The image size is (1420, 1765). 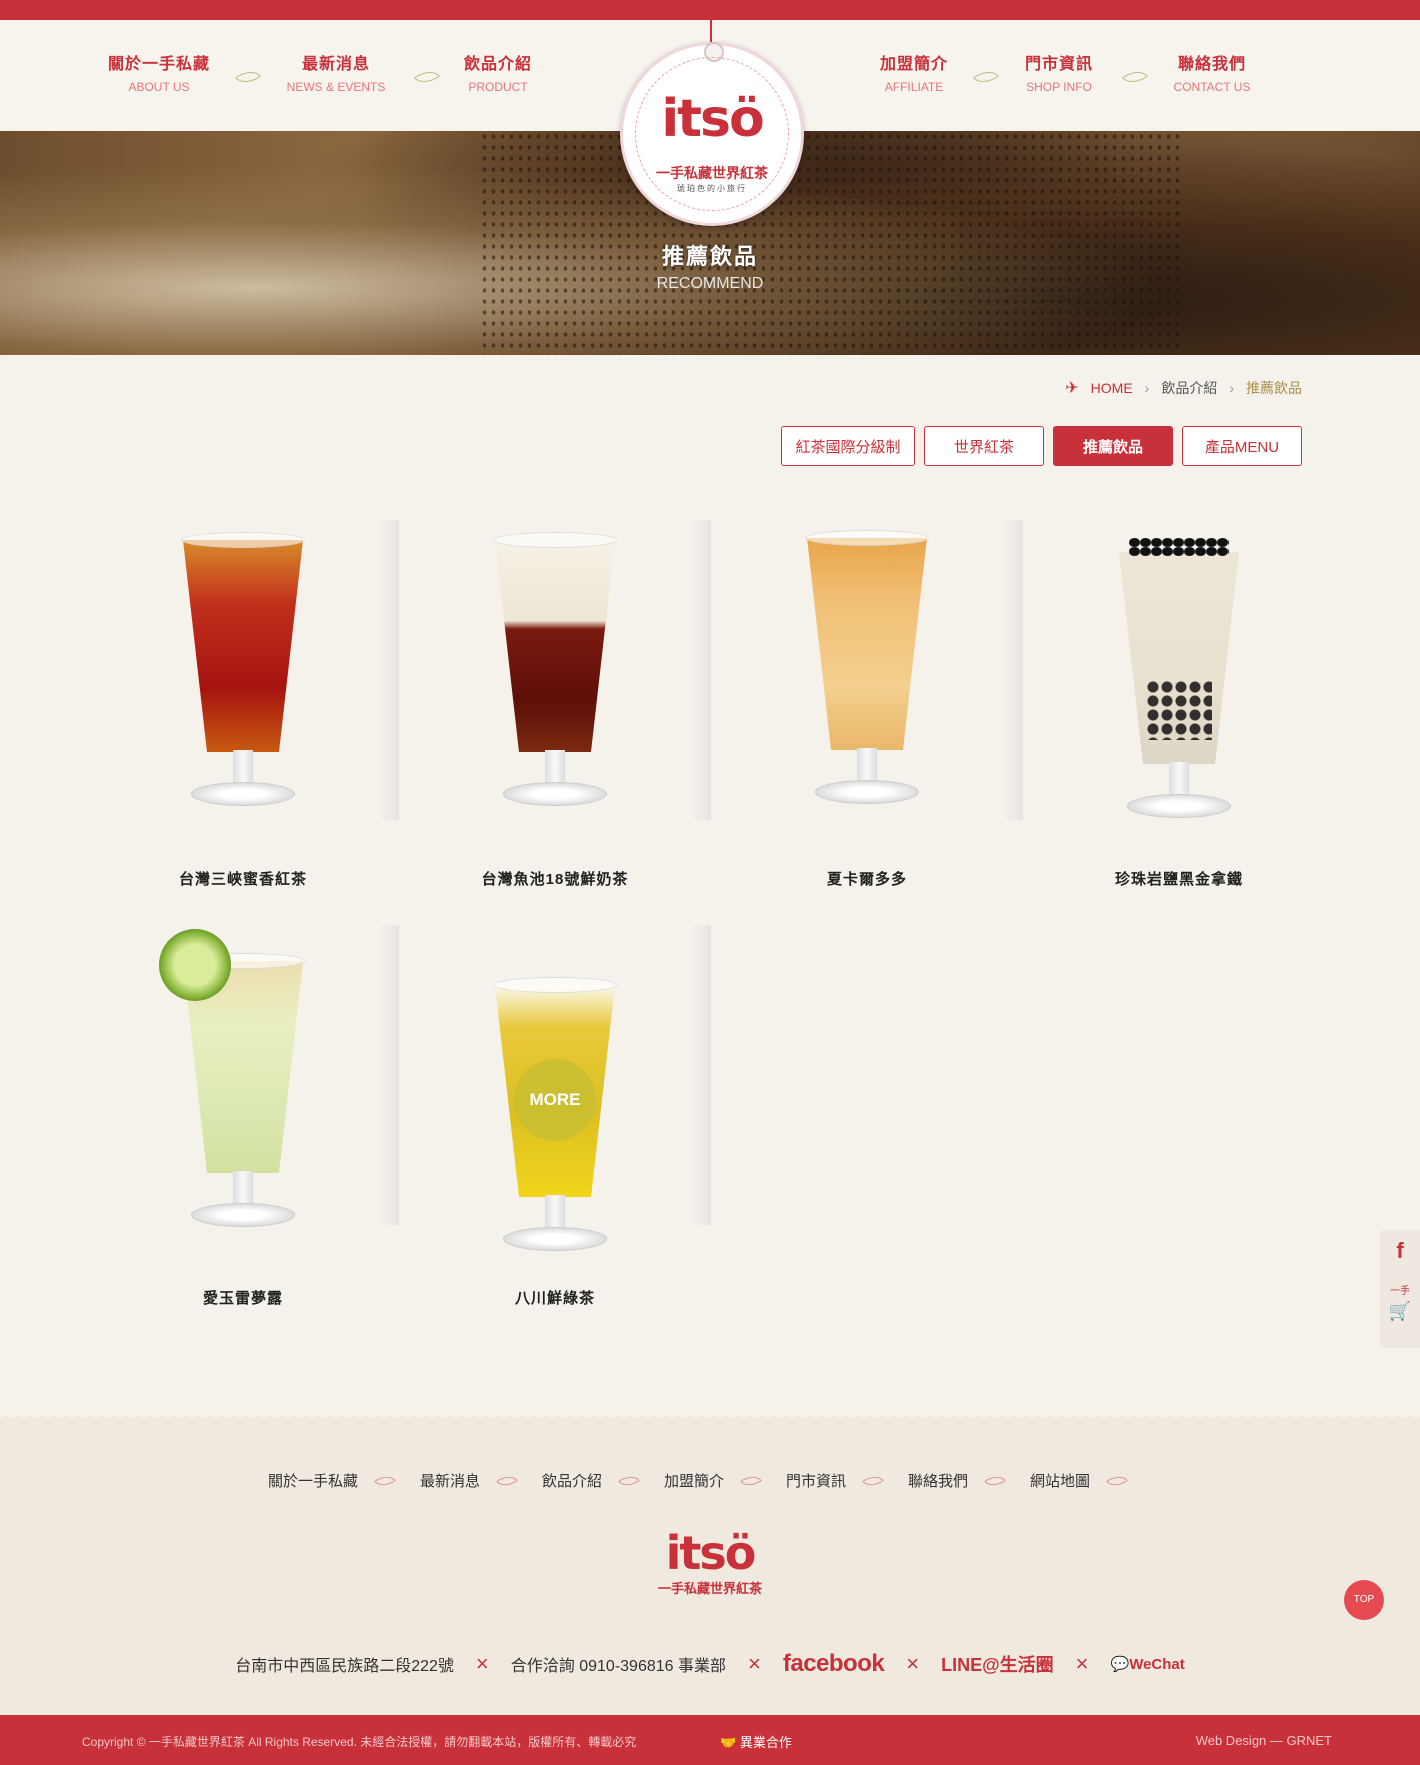 I want to click on nav-news-sublabel: NEWS & EVENTS, so click(x=336, y=87).